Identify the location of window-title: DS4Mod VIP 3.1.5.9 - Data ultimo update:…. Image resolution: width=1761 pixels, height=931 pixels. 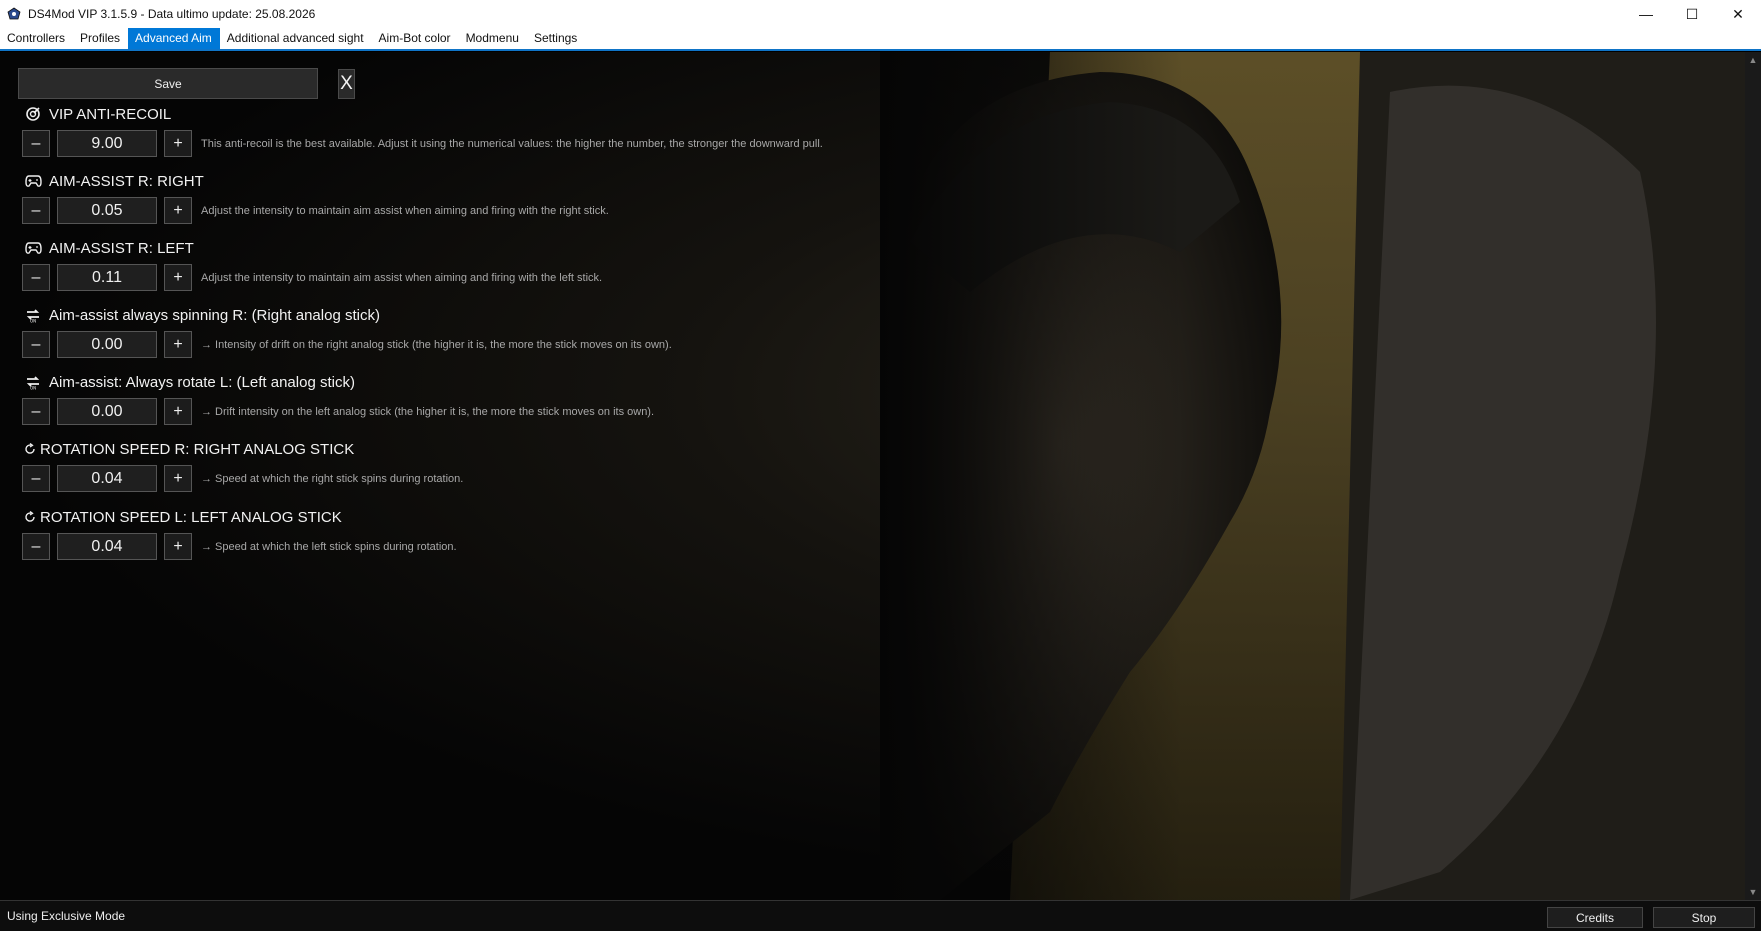
(172, 14).